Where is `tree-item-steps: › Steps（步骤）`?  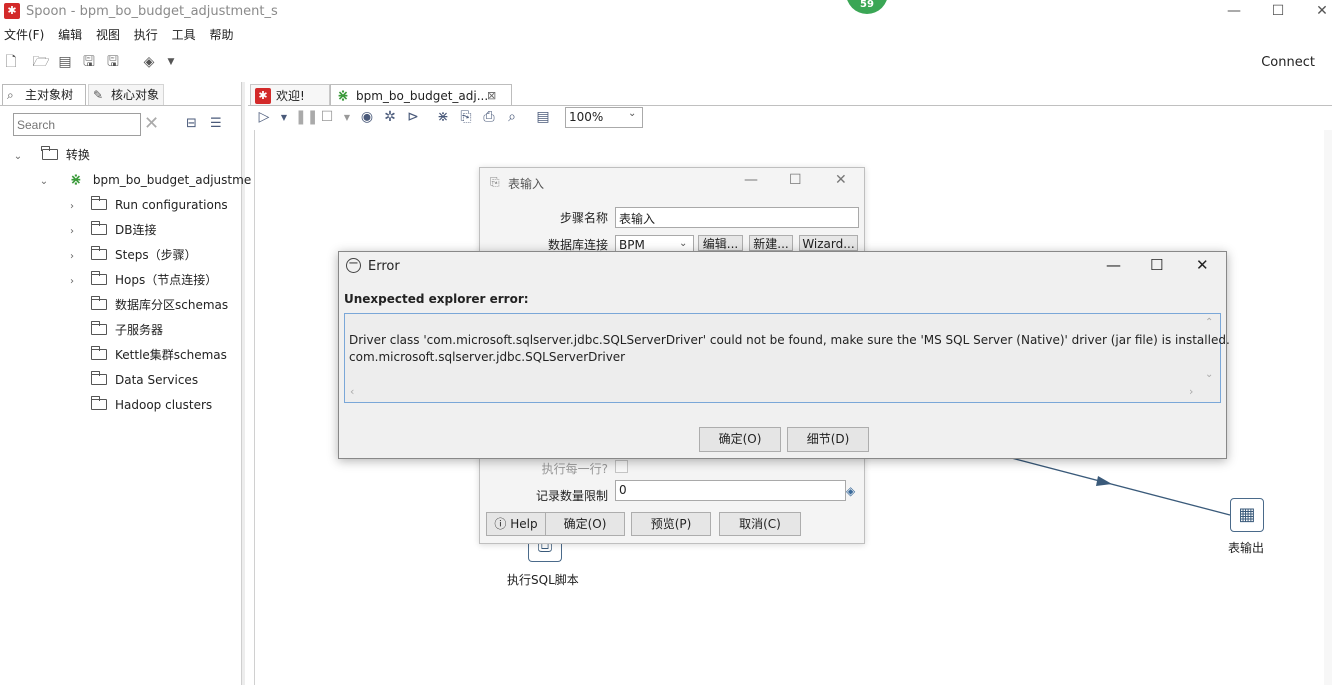
tree-item-steps: › Steps（步骤） is located at coordinates (131, 255).